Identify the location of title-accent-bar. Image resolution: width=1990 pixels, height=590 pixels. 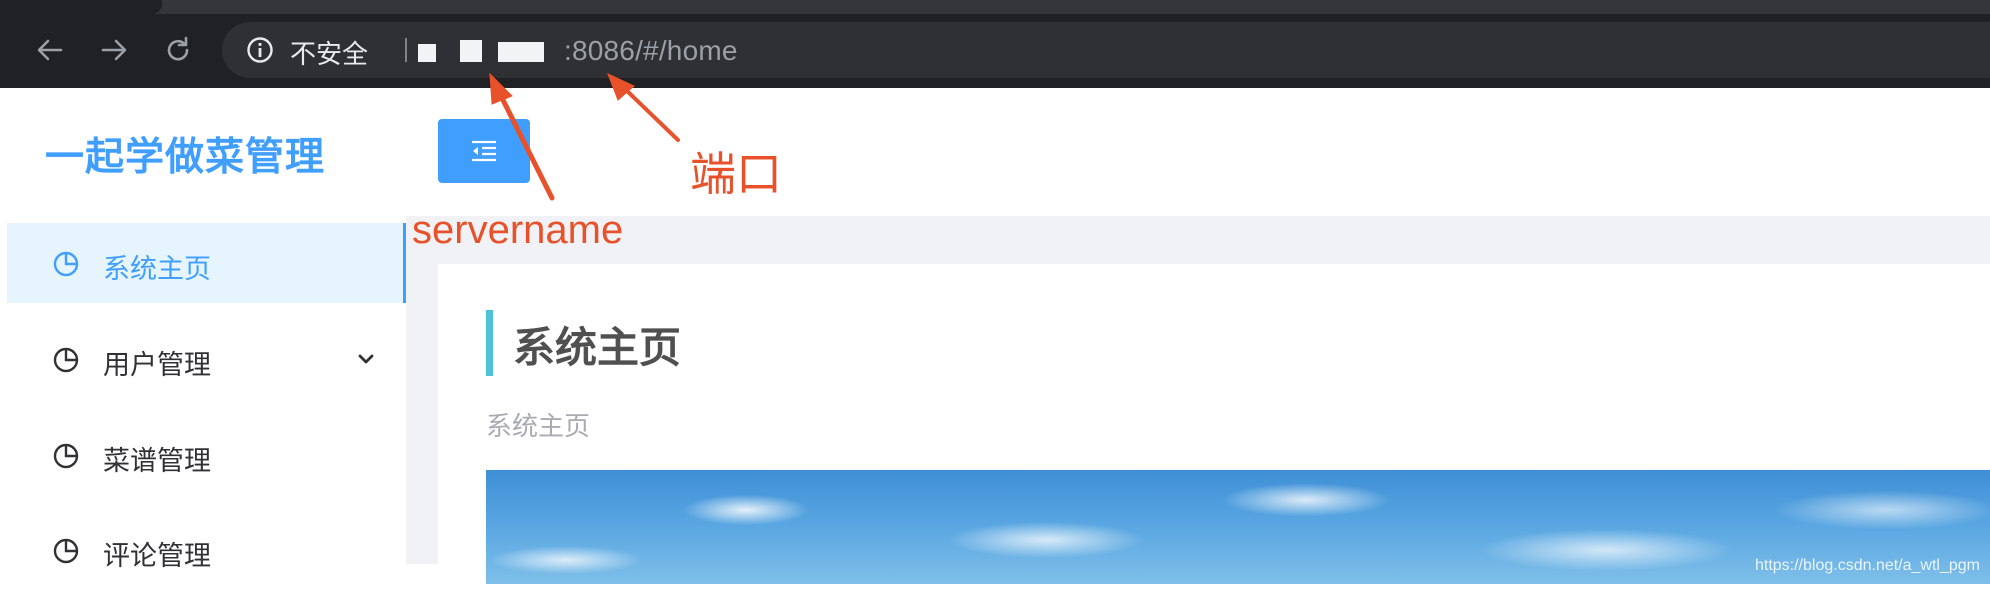
(489, 343).